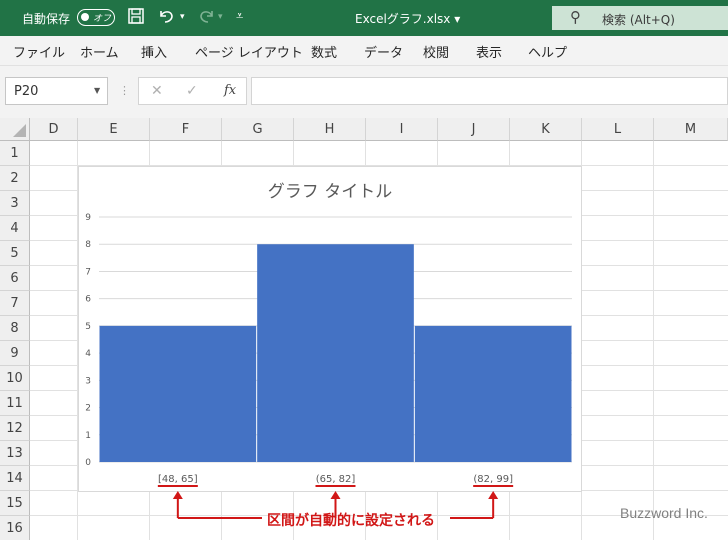 The image size is (728, 540). Describe the element at coordinates (15, 178) in the screenshot. I see `row-header-2: 2` at that location.